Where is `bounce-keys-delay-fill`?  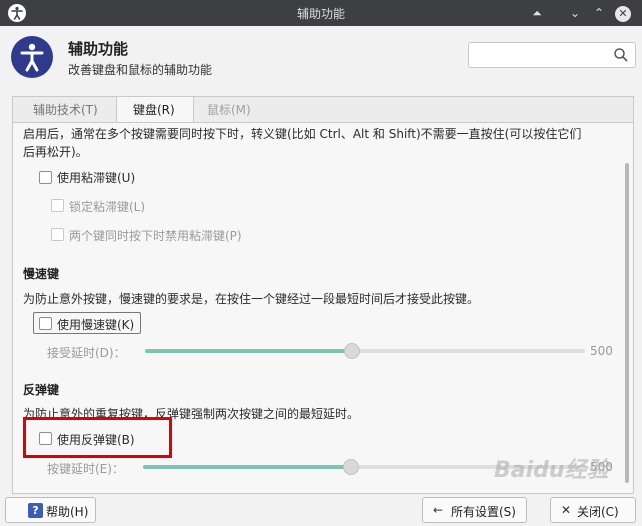 bounce-keys-delay-fill is located at coordinates (247, 467).